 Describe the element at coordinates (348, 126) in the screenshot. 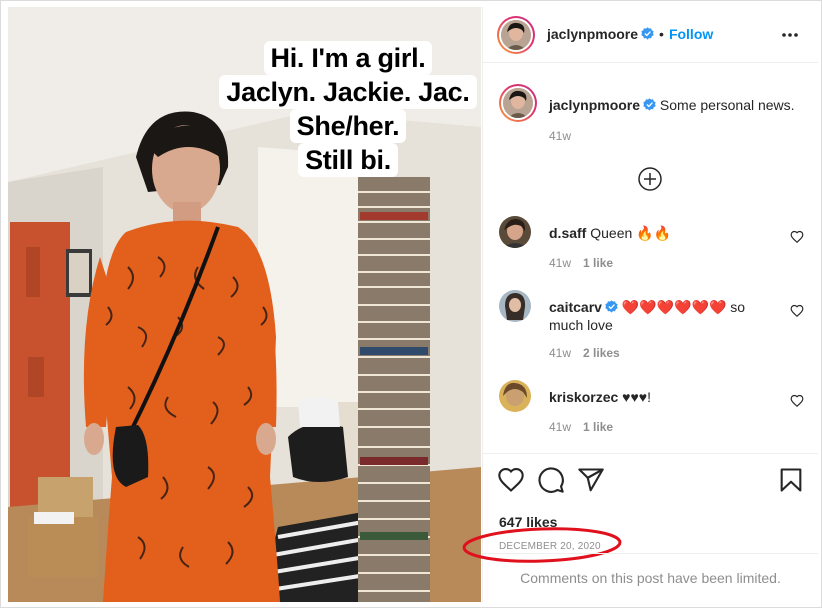

I see `overlay-line-3: She/her.` at that location.